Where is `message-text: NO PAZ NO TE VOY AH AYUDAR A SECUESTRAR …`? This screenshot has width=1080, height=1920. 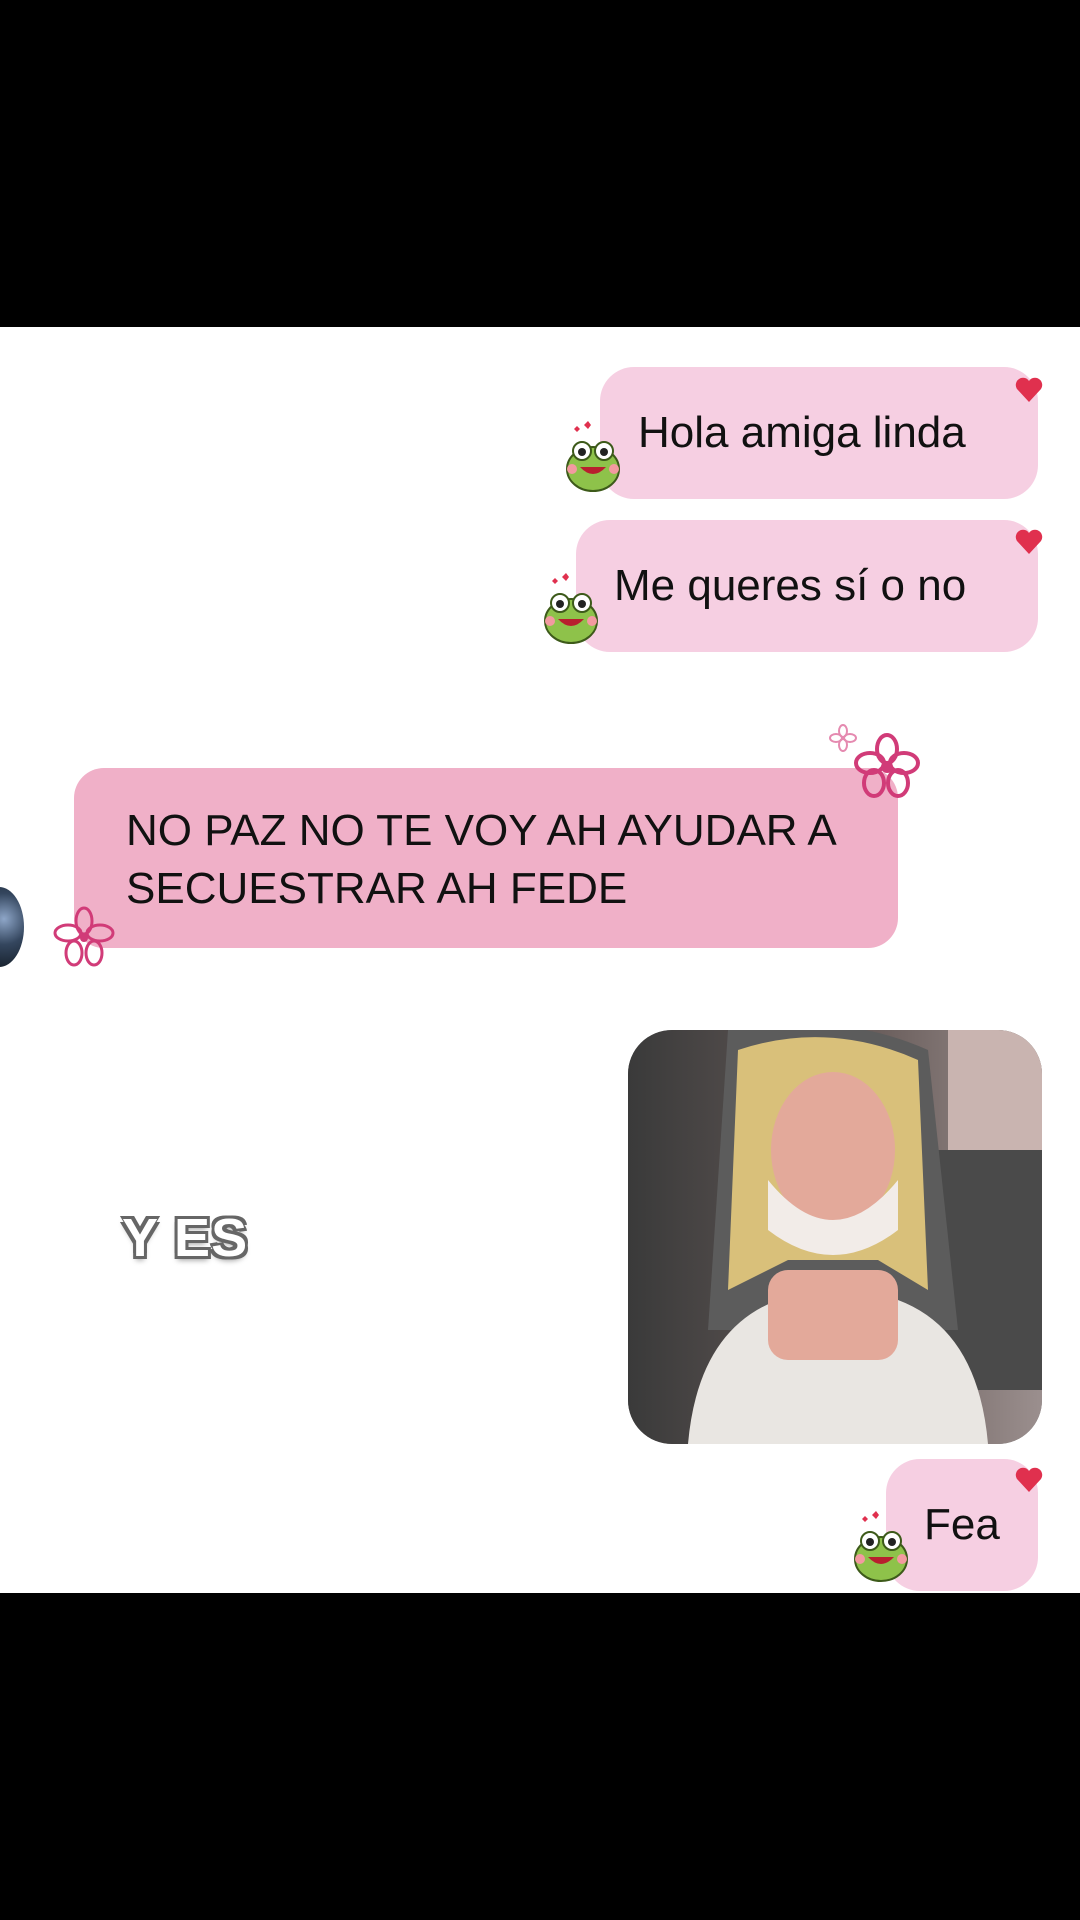 message-text: NO PAZ NO TE VOY AH AYUDAR A SECUESTRAR … is located at coordinates (480, 859).